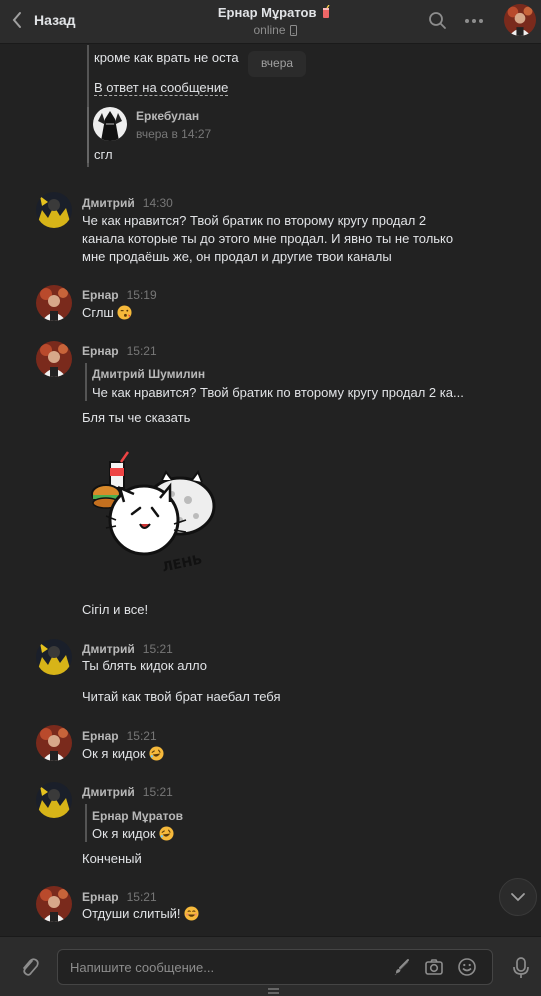 Image resolution: width=541 pixels, height=996 pixels. I want to click on lazy-cat-sticker: ЛЕНЬ, so click(154, 514).